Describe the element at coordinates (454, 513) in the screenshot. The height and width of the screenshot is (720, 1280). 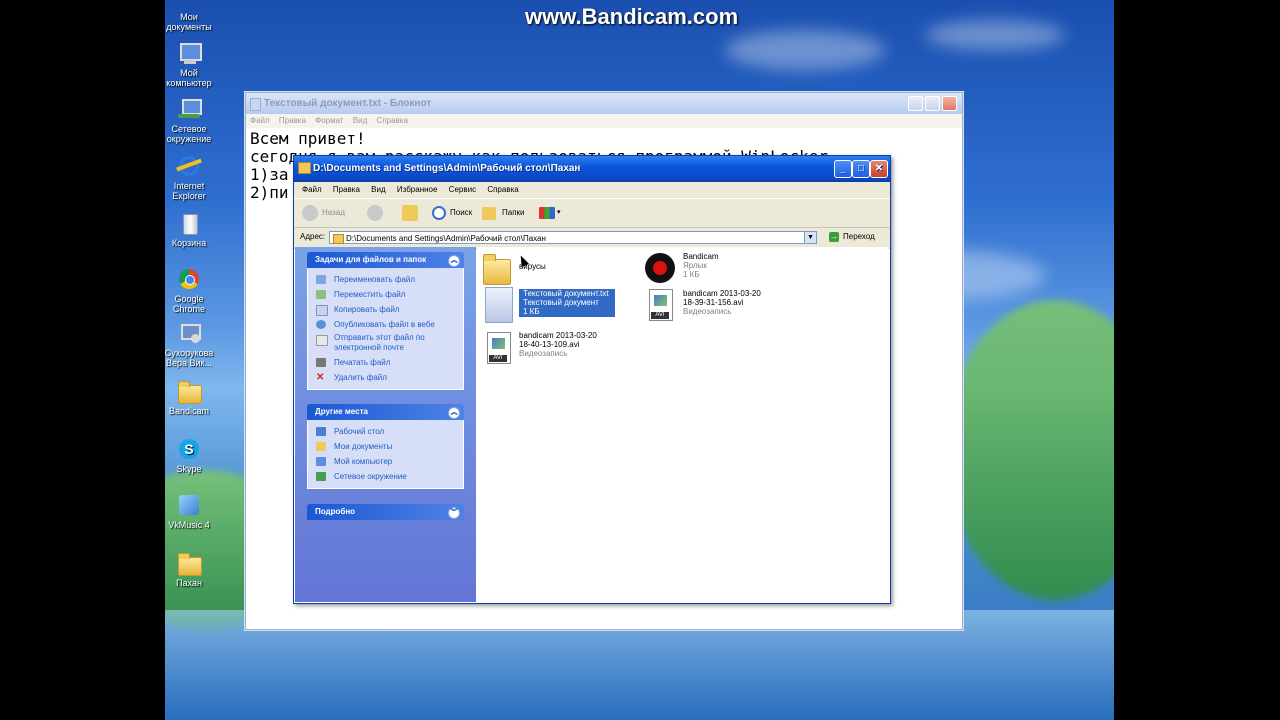
I see `expand-icon: ︾` at that location.